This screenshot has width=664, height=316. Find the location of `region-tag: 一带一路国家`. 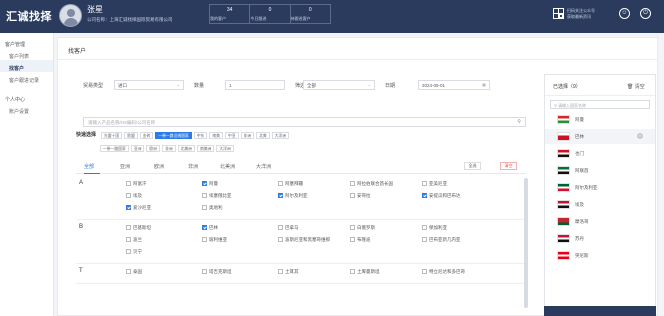

region-tag: 一带一路国家 is located at coordinates (114, 148).